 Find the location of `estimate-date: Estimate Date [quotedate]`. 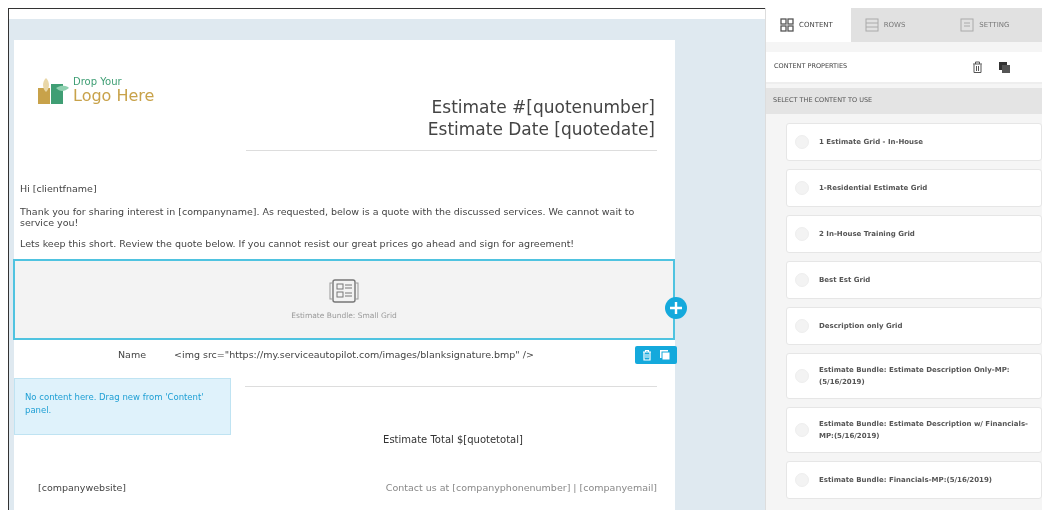

estimate-date: Estimate Date [quotedate] is located at coordinates (541, 129).